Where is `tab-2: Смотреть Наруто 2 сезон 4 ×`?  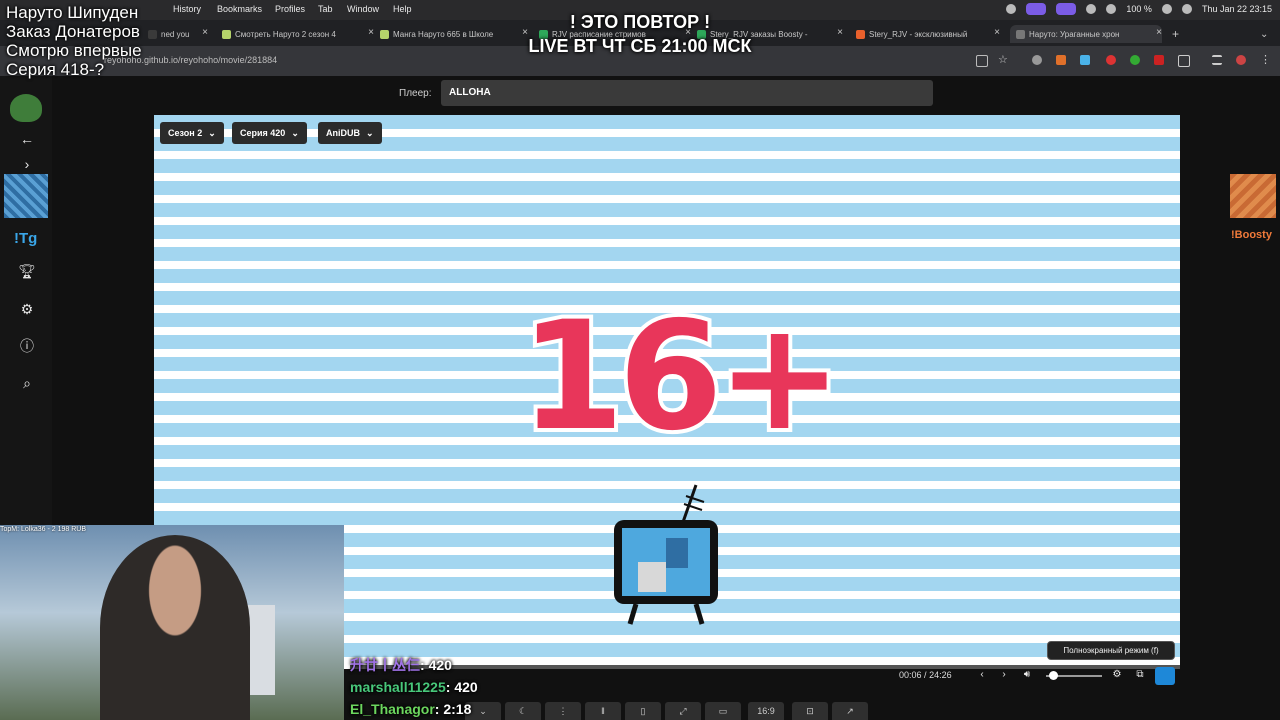 tab-2: Смотреть Наруто 2 сезон 4 × is located at coordinates (298, 34).